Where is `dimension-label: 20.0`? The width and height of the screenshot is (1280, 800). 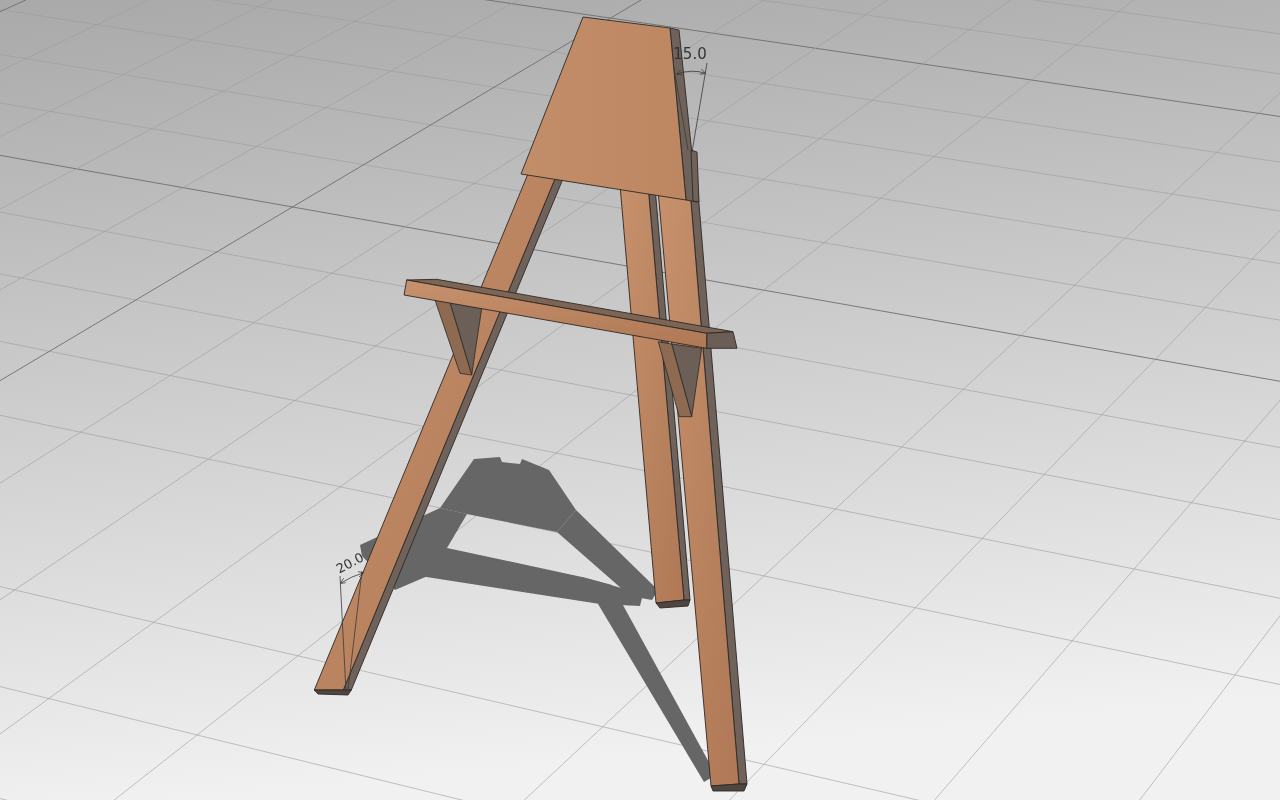
dimension-label: 20.0 is located at coordinates (350, 563).